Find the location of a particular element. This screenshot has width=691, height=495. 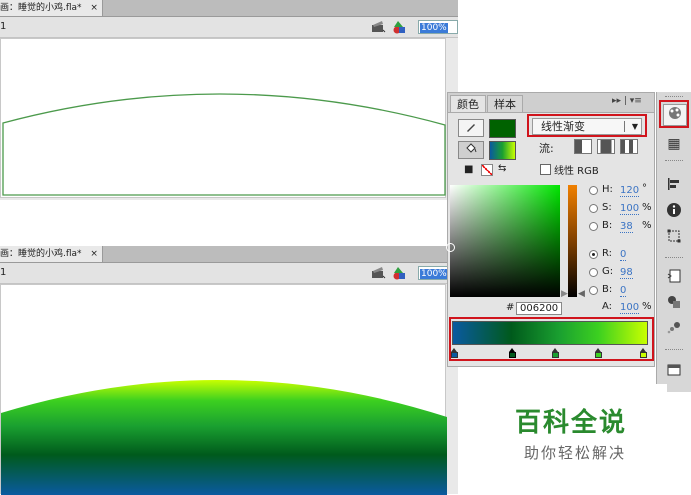

s-value: 100 is located at coordinates (630, 209).